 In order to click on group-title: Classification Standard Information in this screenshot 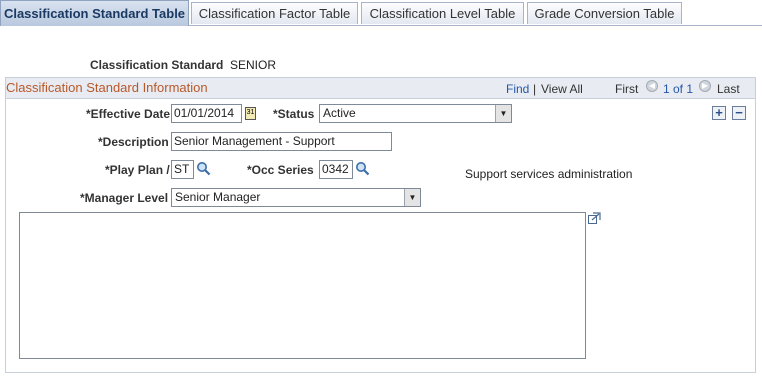, I will do `click(107, 87)`.